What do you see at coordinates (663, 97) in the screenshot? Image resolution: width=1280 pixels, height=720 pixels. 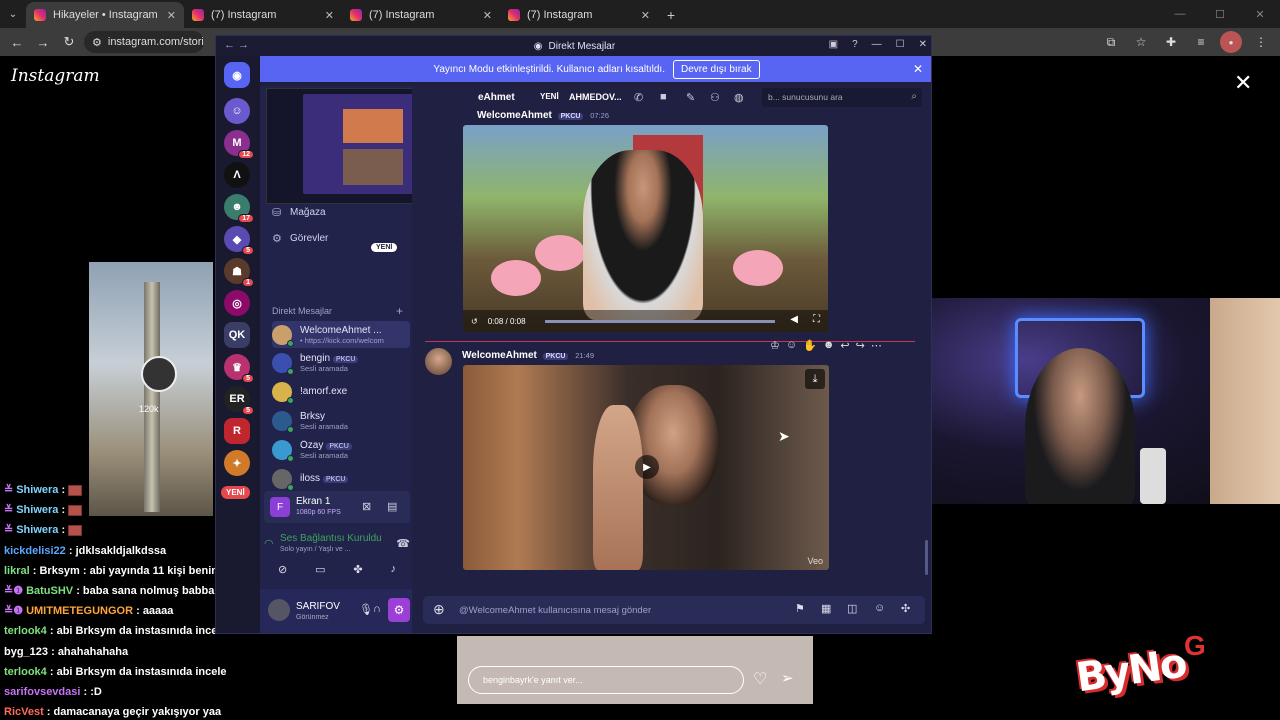 I see `video-call-icon: ■` at bounding box center [663, 97].